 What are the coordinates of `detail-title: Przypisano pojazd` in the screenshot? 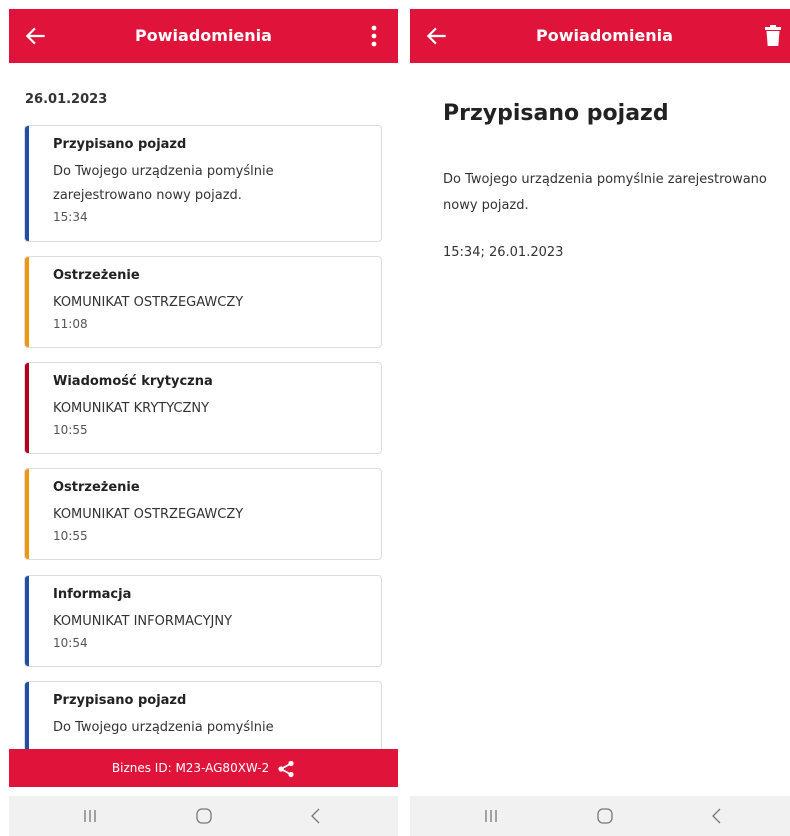 It's located at (556, 113).